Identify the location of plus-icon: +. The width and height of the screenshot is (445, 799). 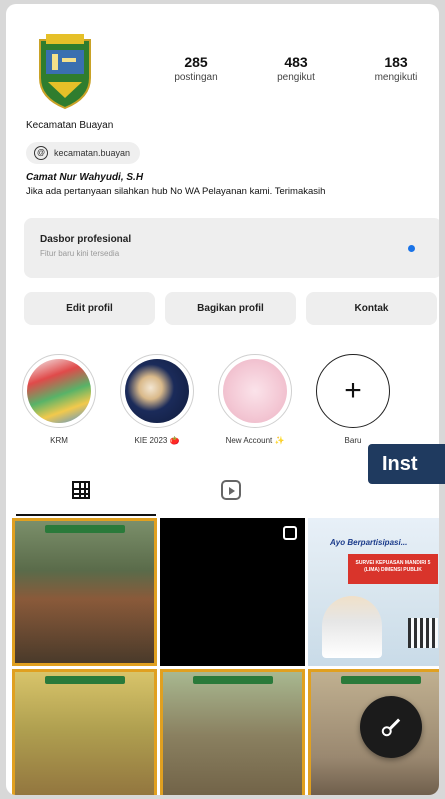
(353, 390).